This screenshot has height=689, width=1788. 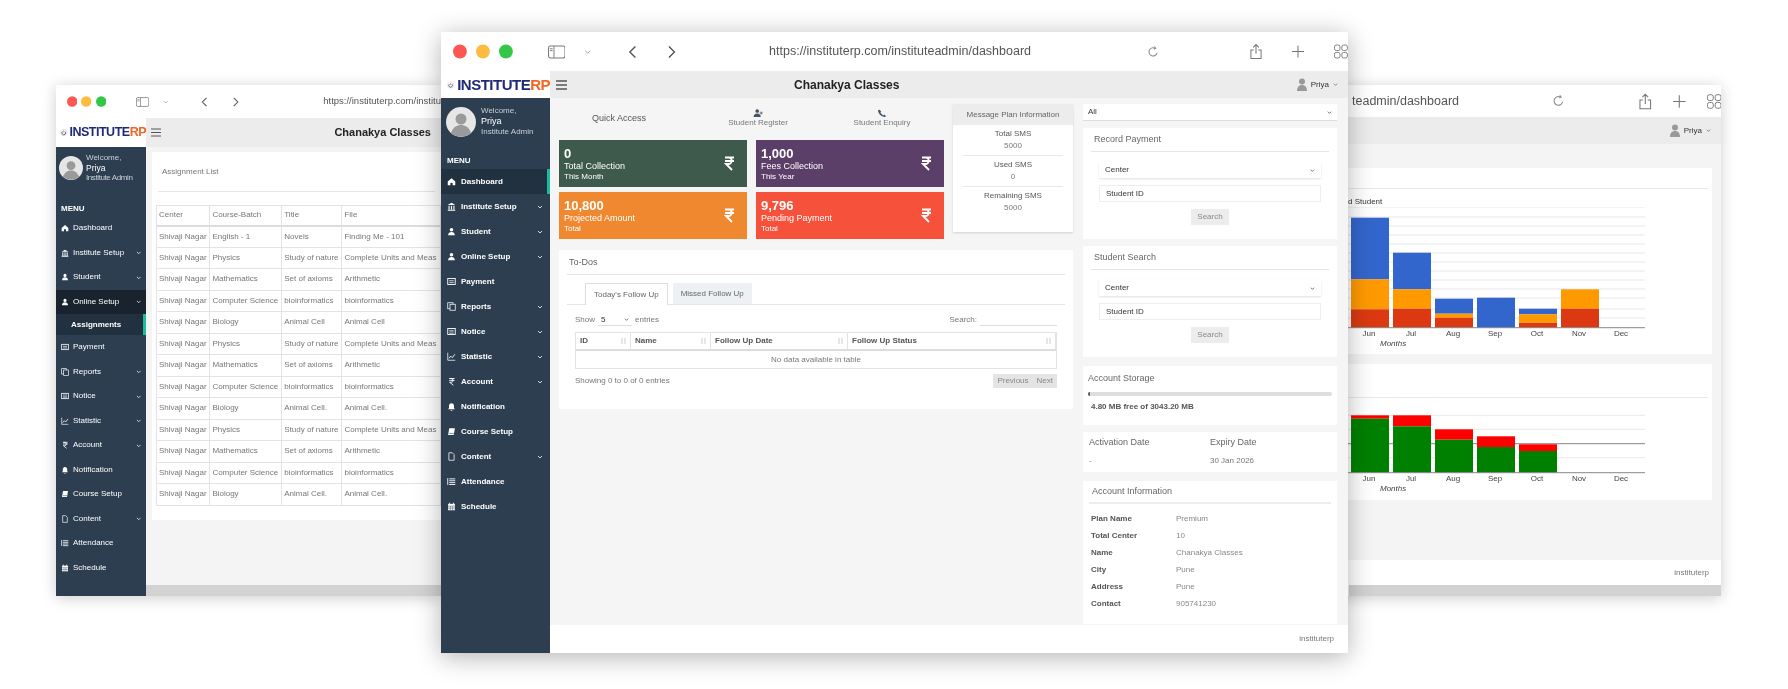 What do you see at coordinates (1181, 535) in the screenshot?
I see `info-value: 10` at bounding box center [1181, 535].